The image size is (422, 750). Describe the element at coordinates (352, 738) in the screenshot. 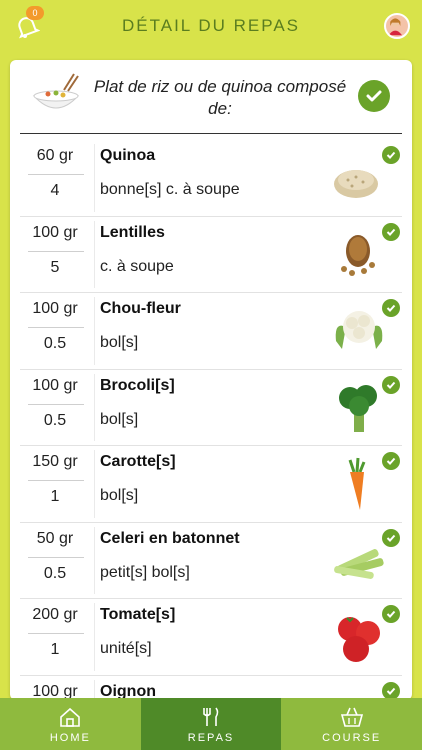

I see `tab-label: COURSE` at that location.